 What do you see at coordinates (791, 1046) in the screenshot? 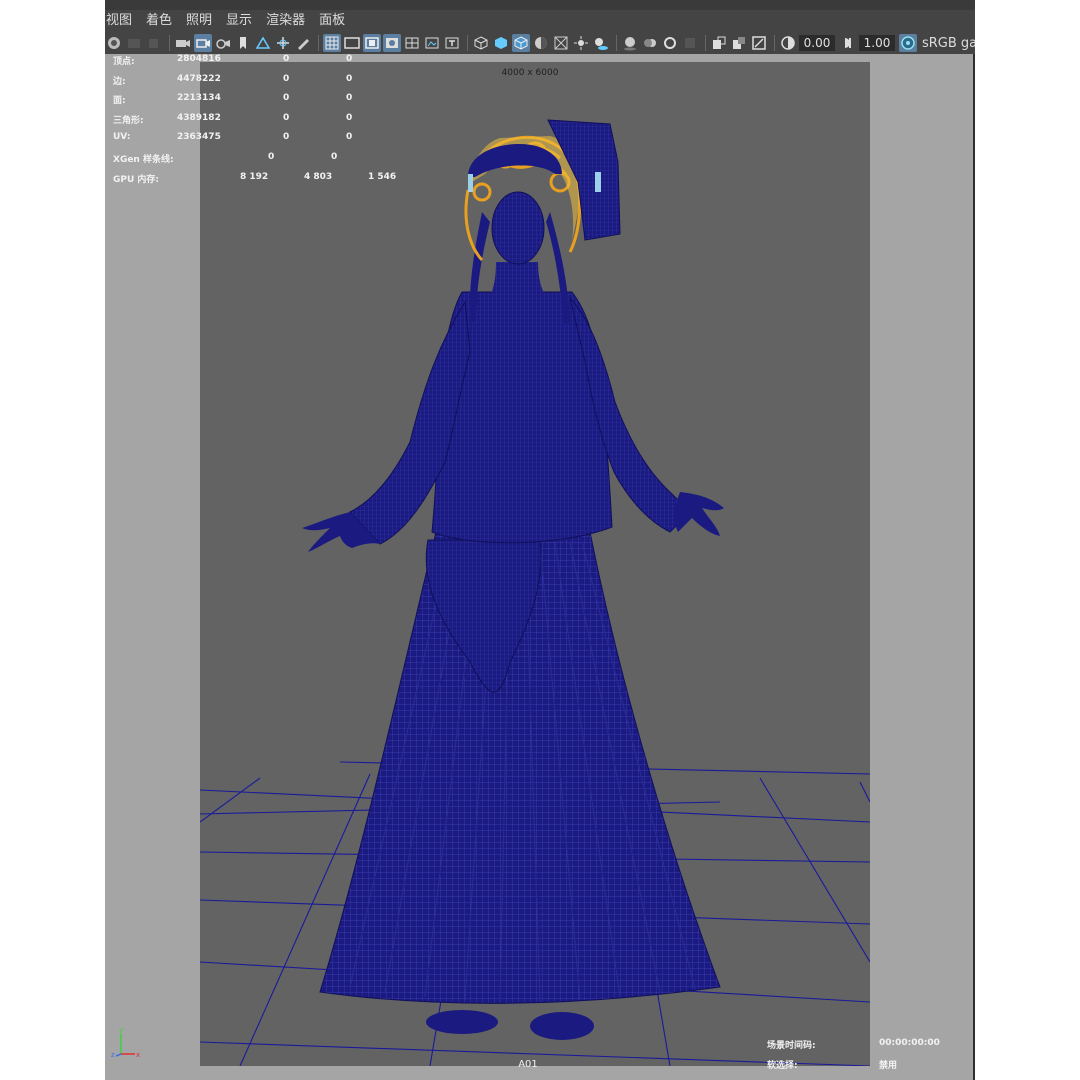
I see `scene-timecode-label: 场景时间码:` at bounding box center [791, 1046].